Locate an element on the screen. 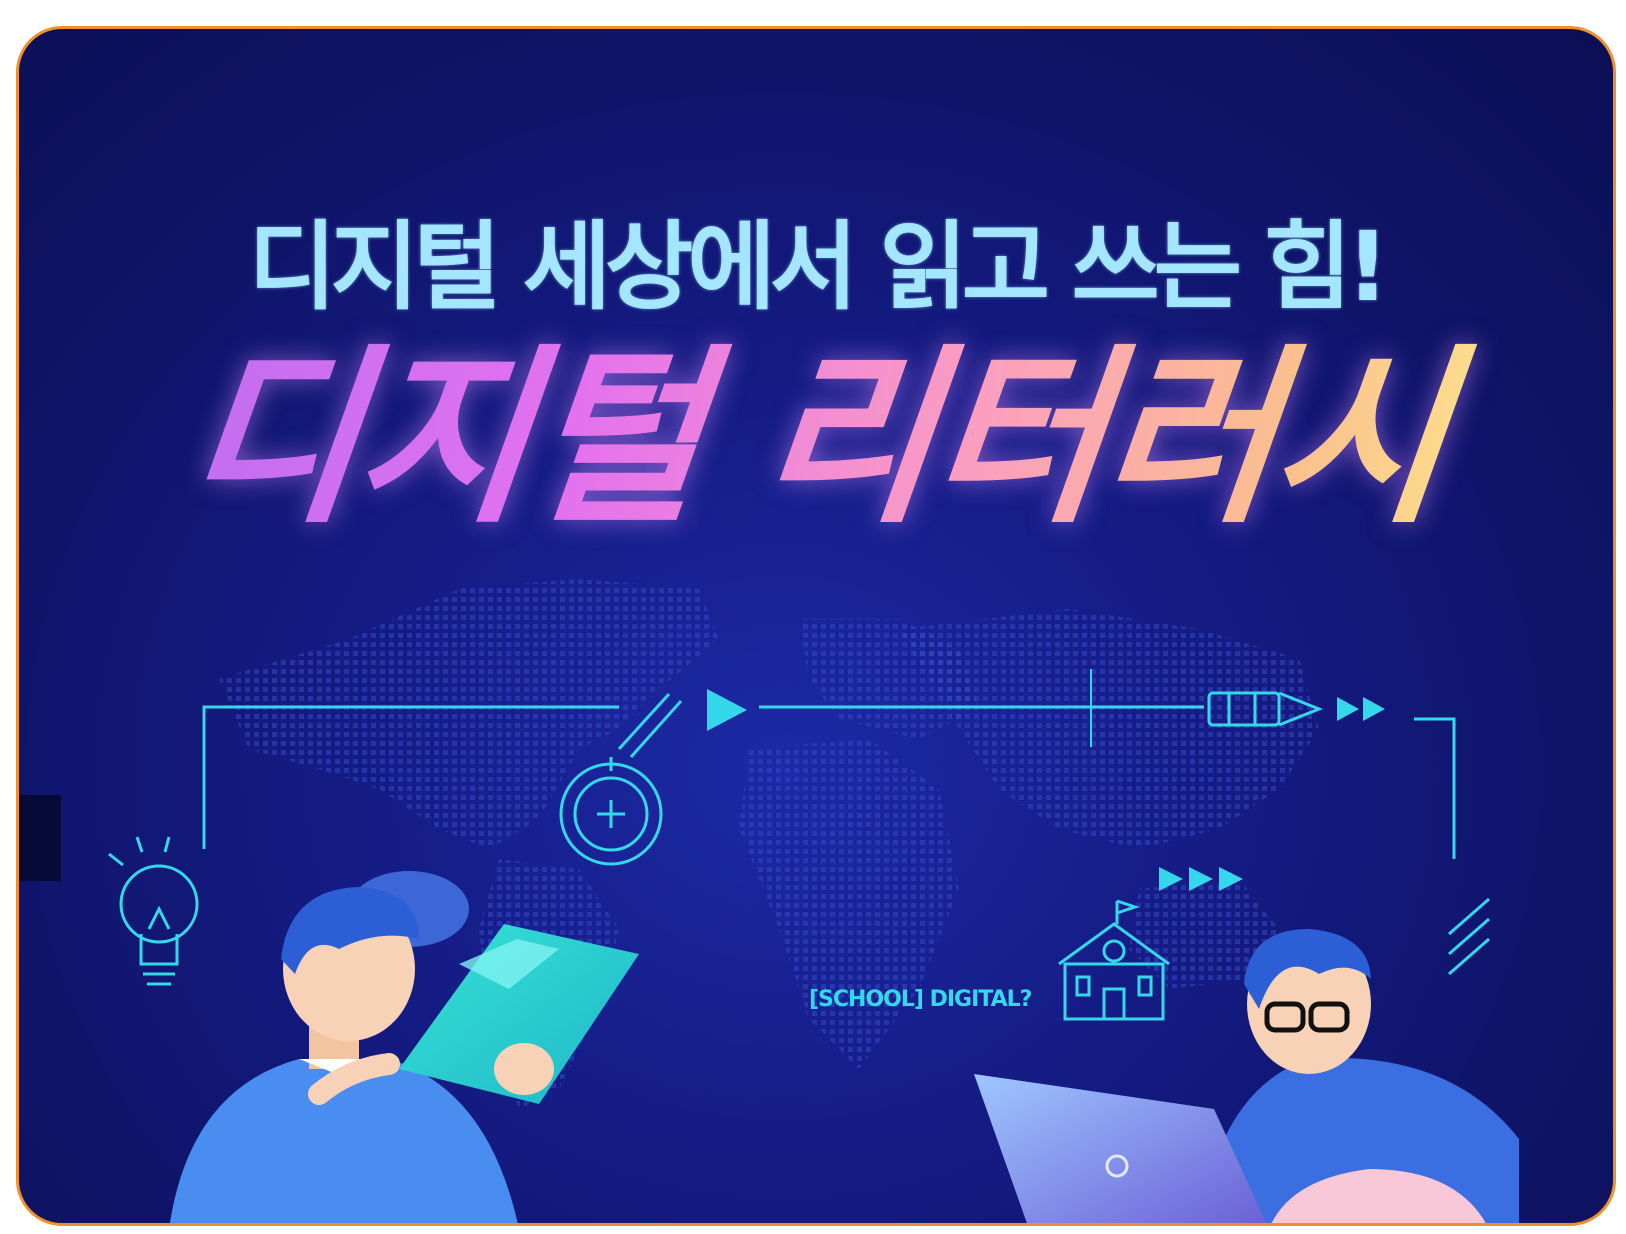  banner-subtitle: 디지털 세상에서 읽고 쓰는 힘! is located at coordinates (818, 267).